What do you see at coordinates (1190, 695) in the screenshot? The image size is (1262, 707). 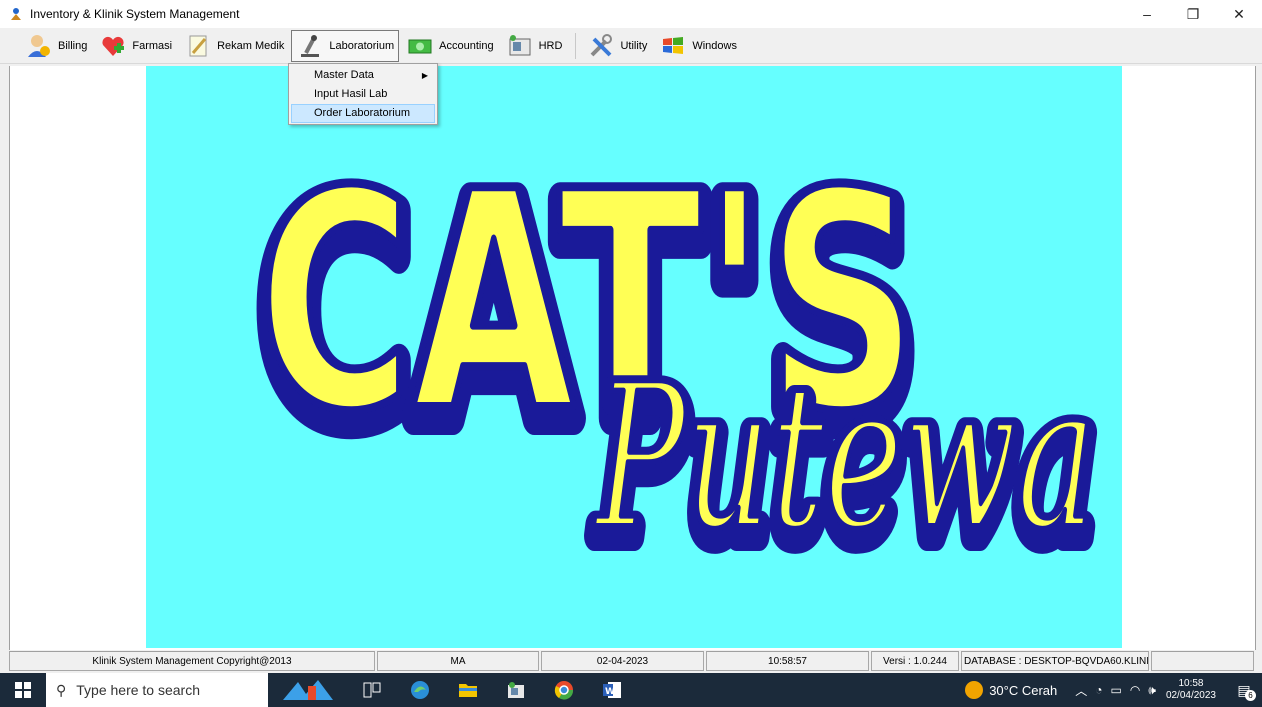 I see `clock-date: 02/04/2023` at bounding box center [1190, 695].